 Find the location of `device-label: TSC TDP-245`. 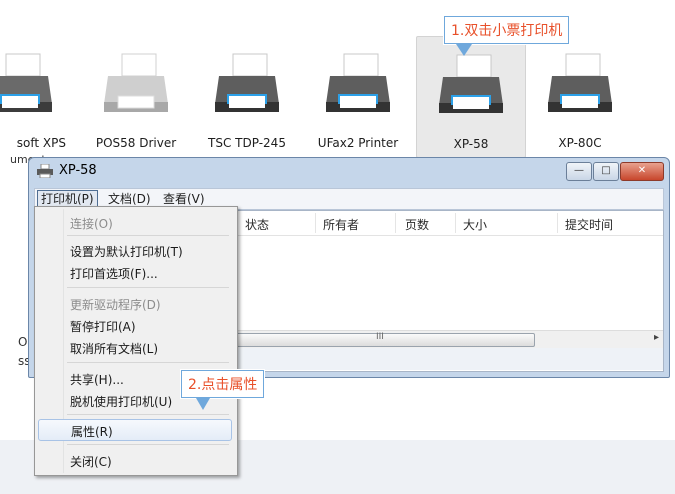

device-label: TSC TDP-245 is located at coordinates (247, 143).